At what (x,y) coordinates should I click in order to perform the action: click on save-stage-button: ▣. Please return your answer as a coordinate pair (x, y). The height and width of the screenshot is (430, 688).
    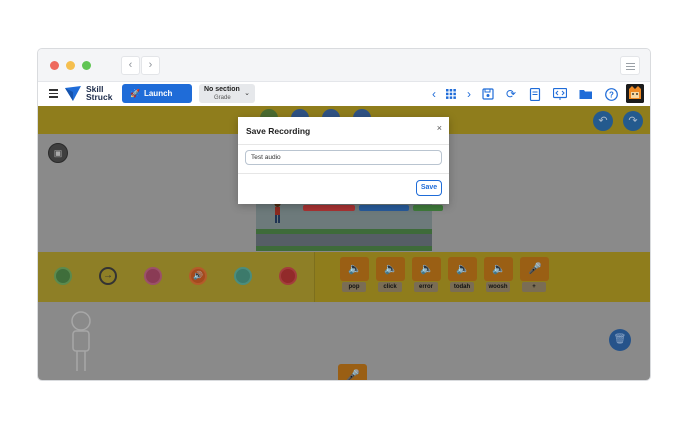
    Looking at the image, I should click on (58, 153).